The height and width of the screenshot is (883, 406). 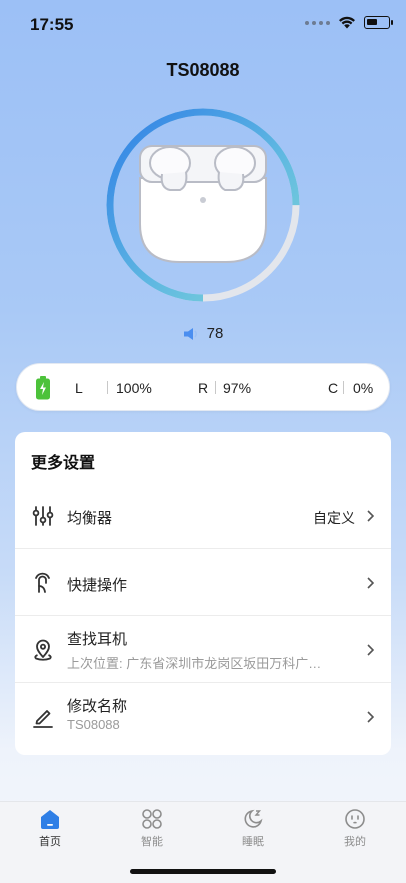 I want to click on device-name-title: TS08088, so click(x=203, y=70).